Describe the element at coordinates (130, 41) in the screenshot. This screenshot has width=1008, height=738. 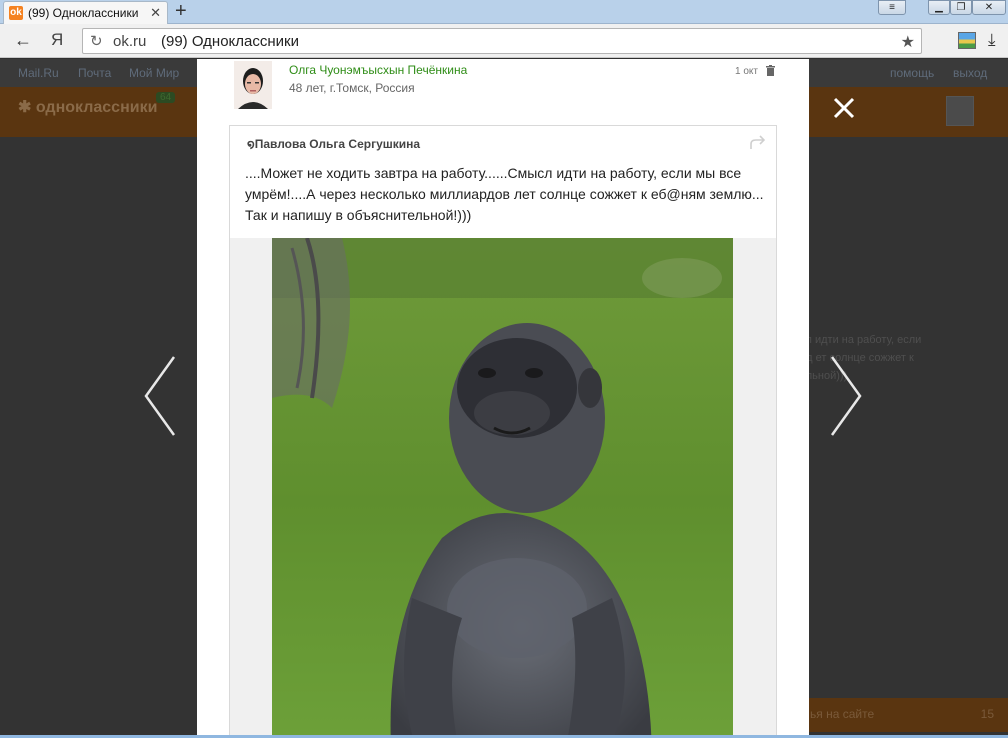
I see `address-host: ok.ru` at that location.